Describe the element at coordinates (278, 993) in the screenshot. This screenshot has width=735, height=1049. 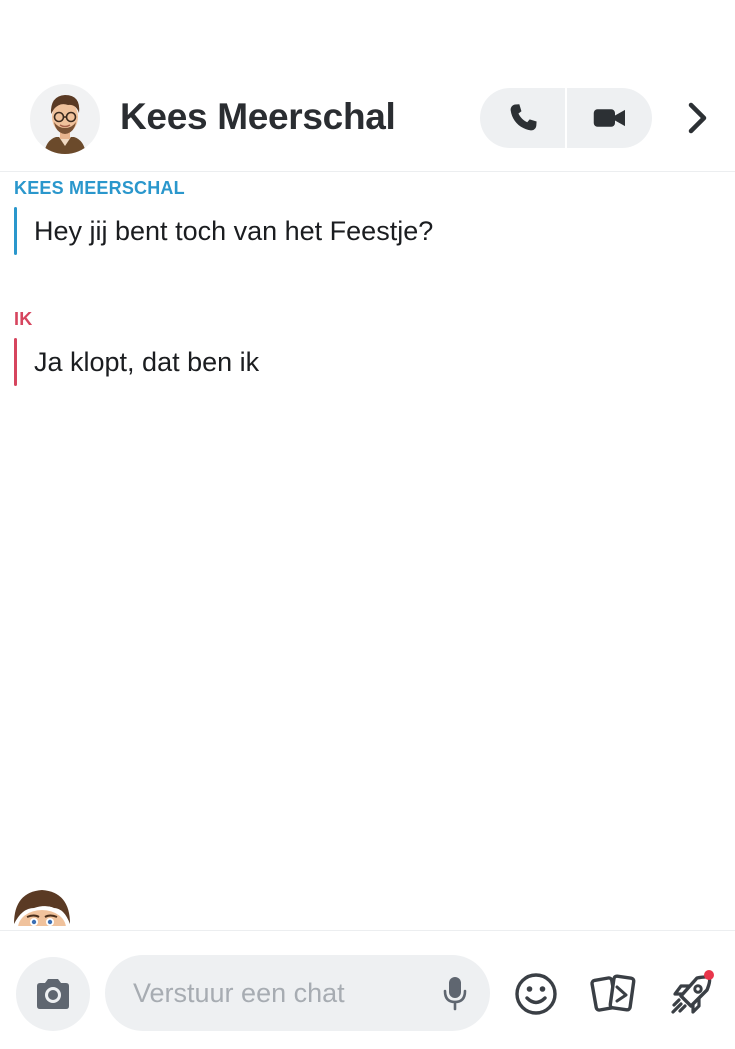
I see `chat-input` at that location.